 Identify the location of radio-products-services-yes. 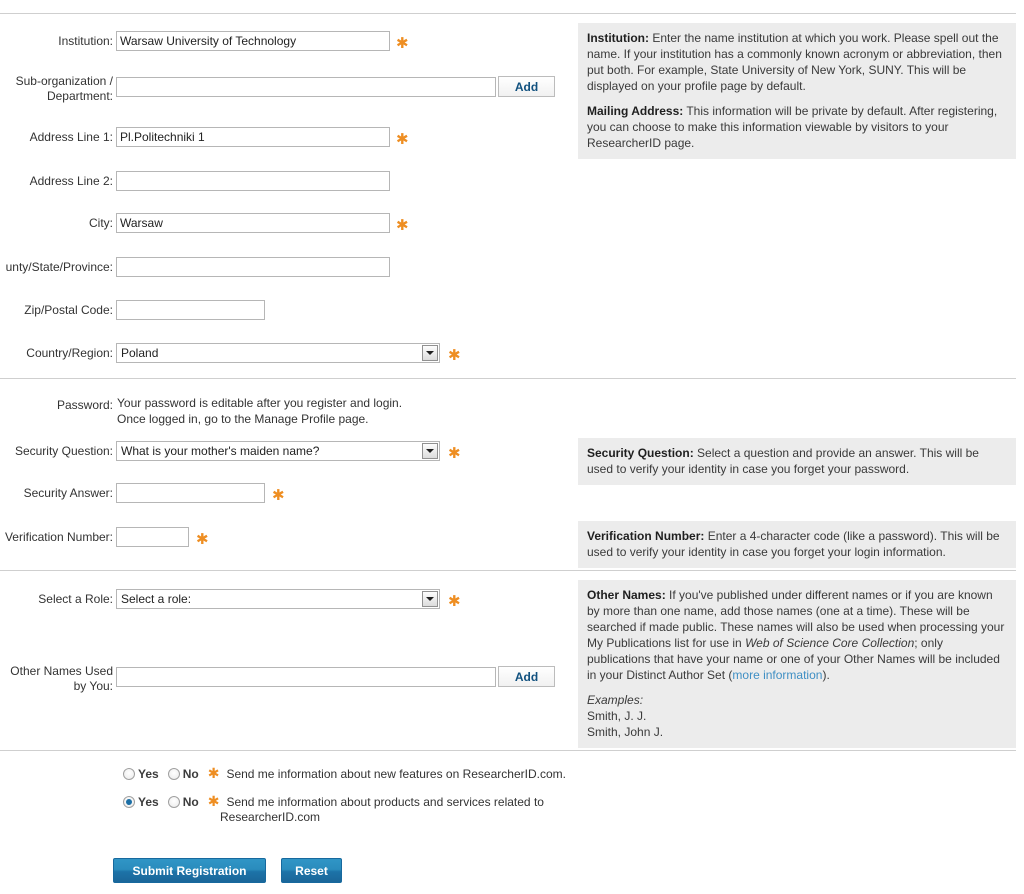
(129, 802).